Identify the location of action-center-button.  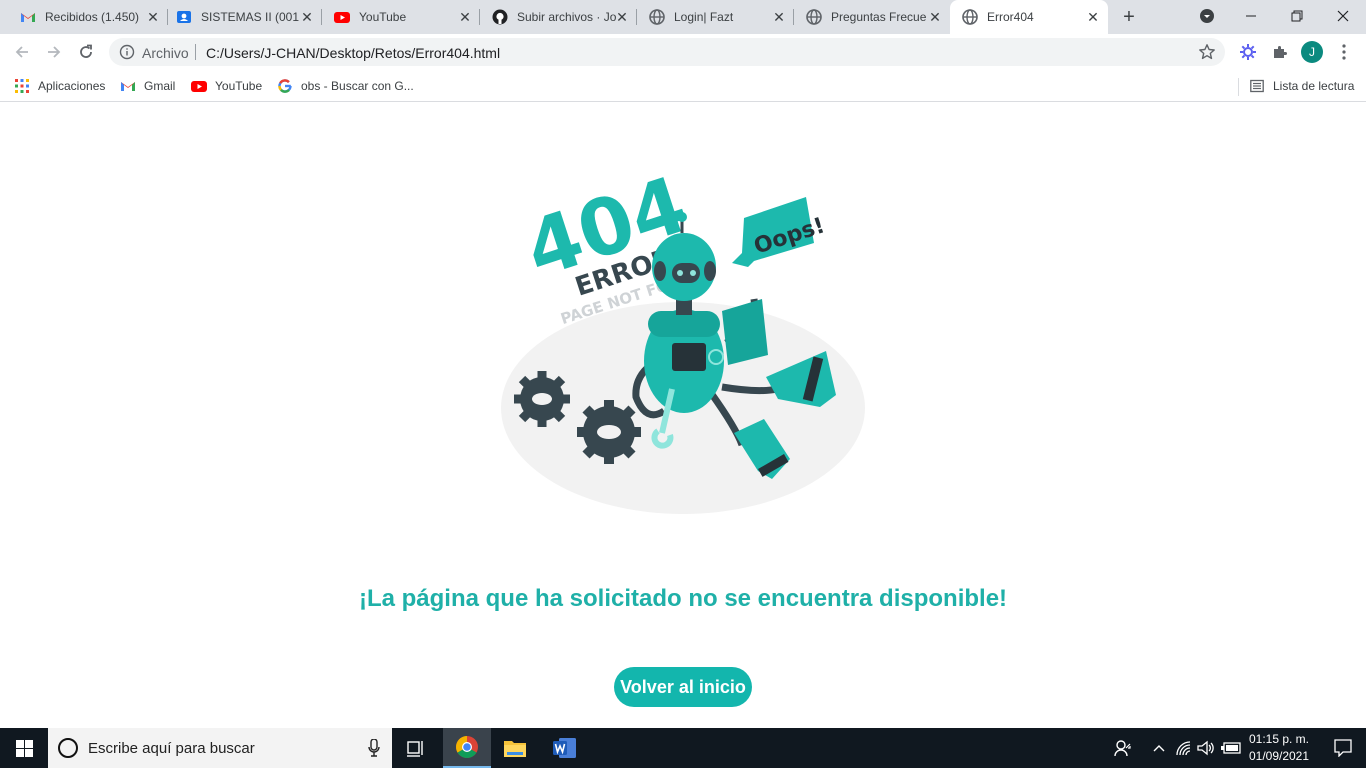
(1343, 748).